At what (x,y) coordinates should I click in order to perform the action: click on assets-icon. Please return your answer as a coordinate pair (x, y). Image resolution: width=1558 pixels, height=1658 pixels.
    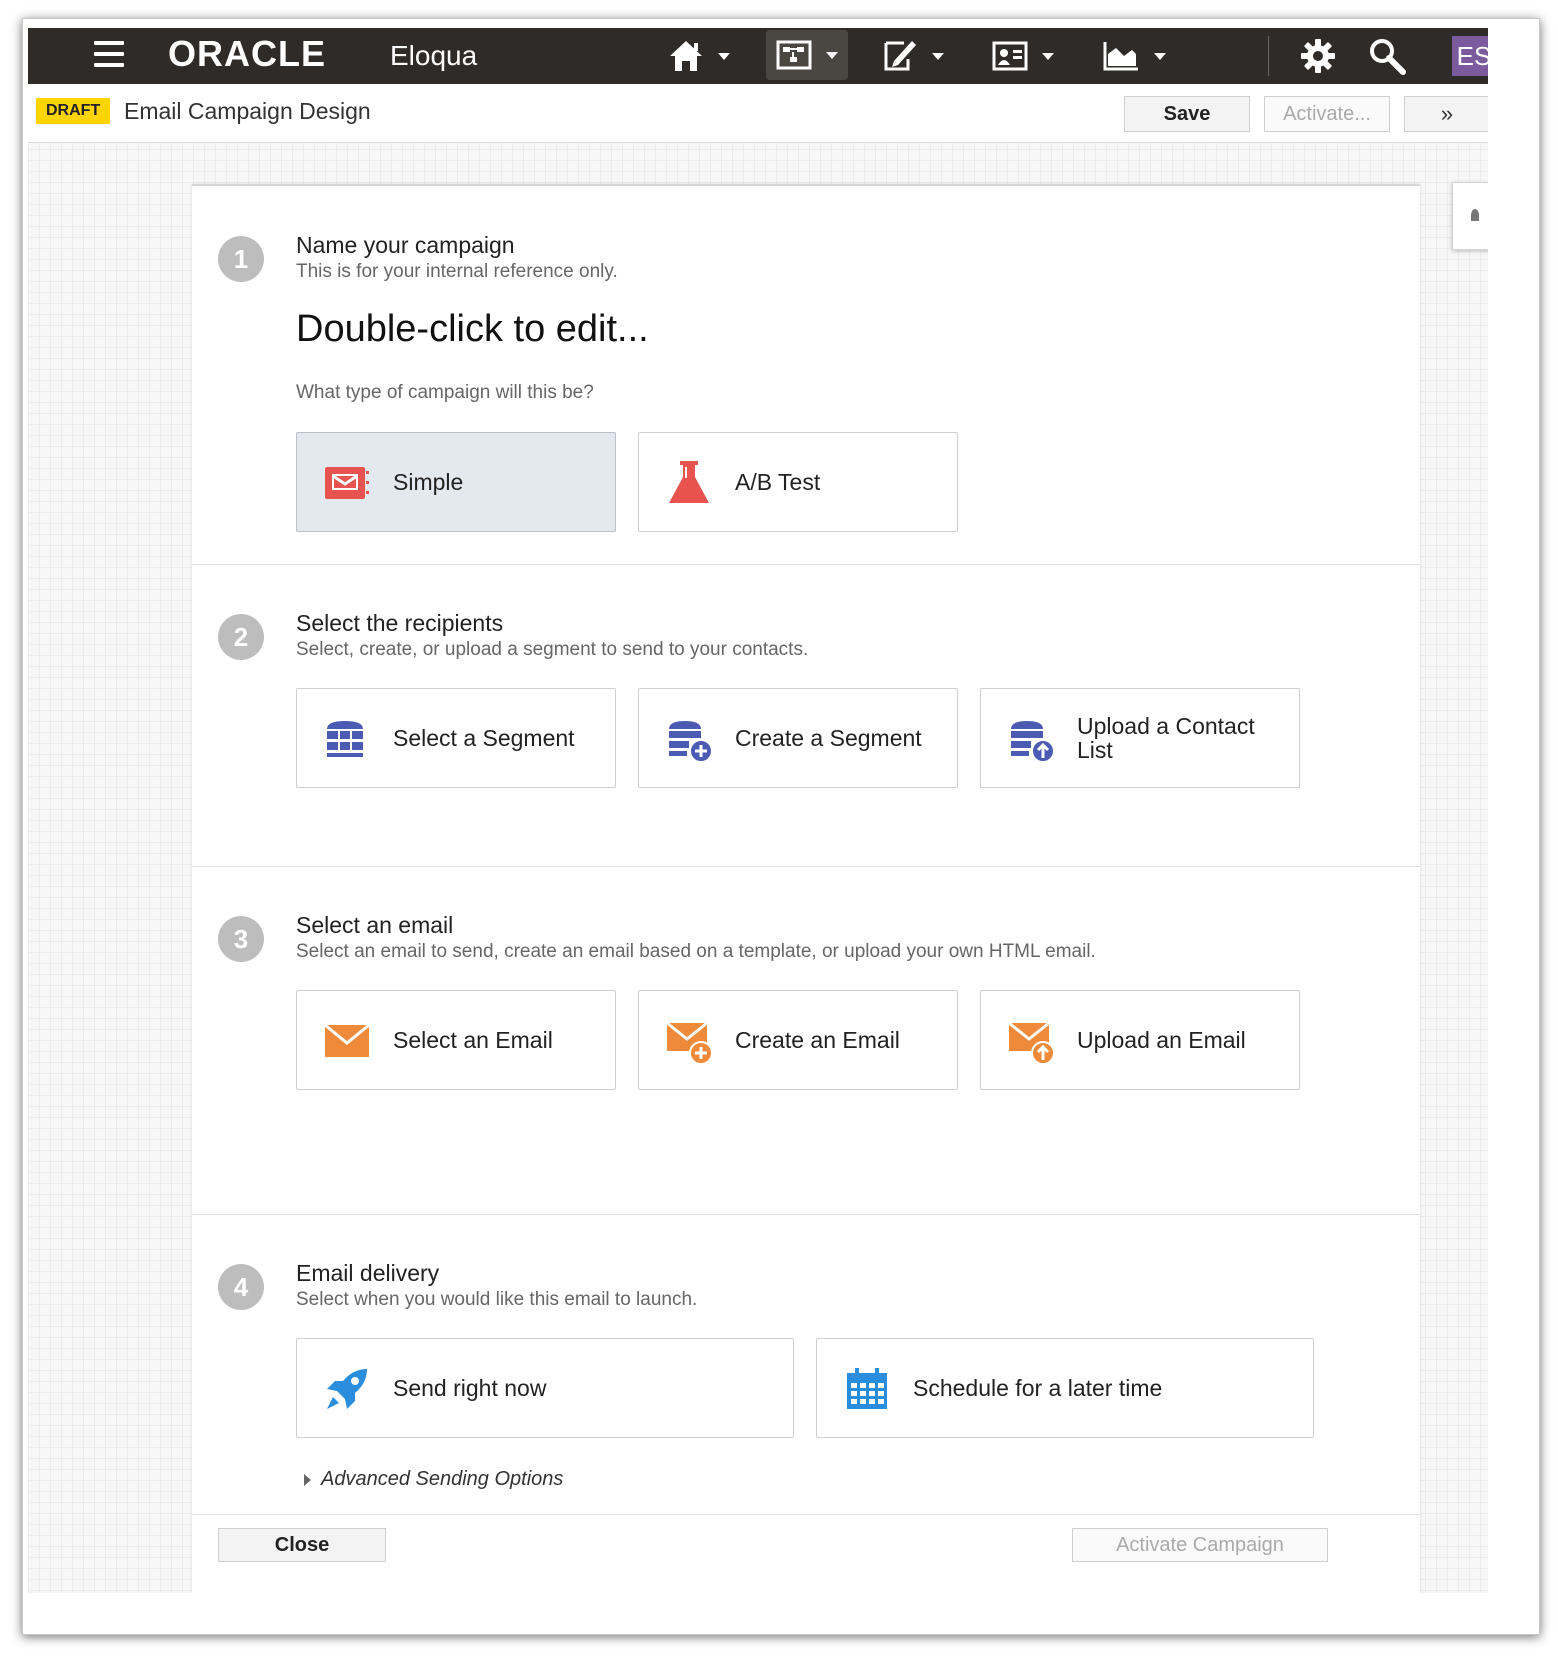
    Looking at the image, I should click on (900, 56).